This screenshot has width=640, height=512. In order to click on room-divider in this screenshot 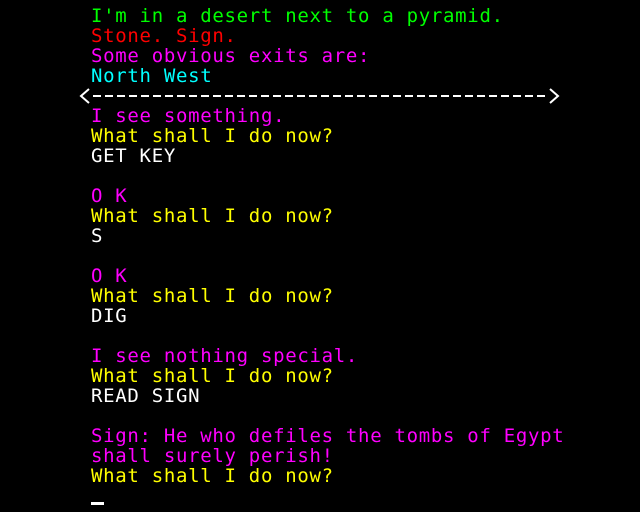, I will do `click(319, 96)`.